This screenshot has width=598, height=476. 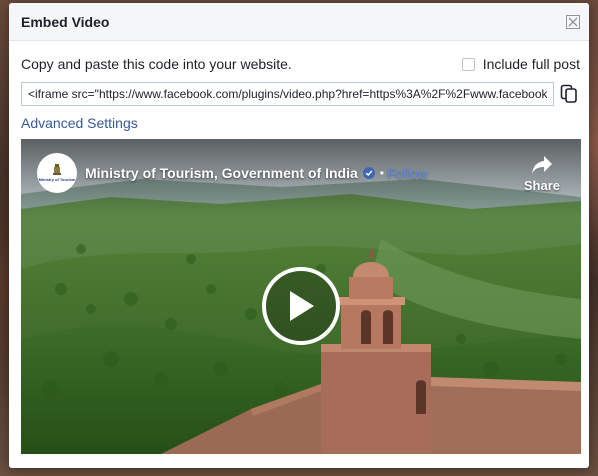 What do you see at coordinates (299, 22) in the screenshot?
I see `dialog-header: Embed Video` at bounding box center [299, 22].